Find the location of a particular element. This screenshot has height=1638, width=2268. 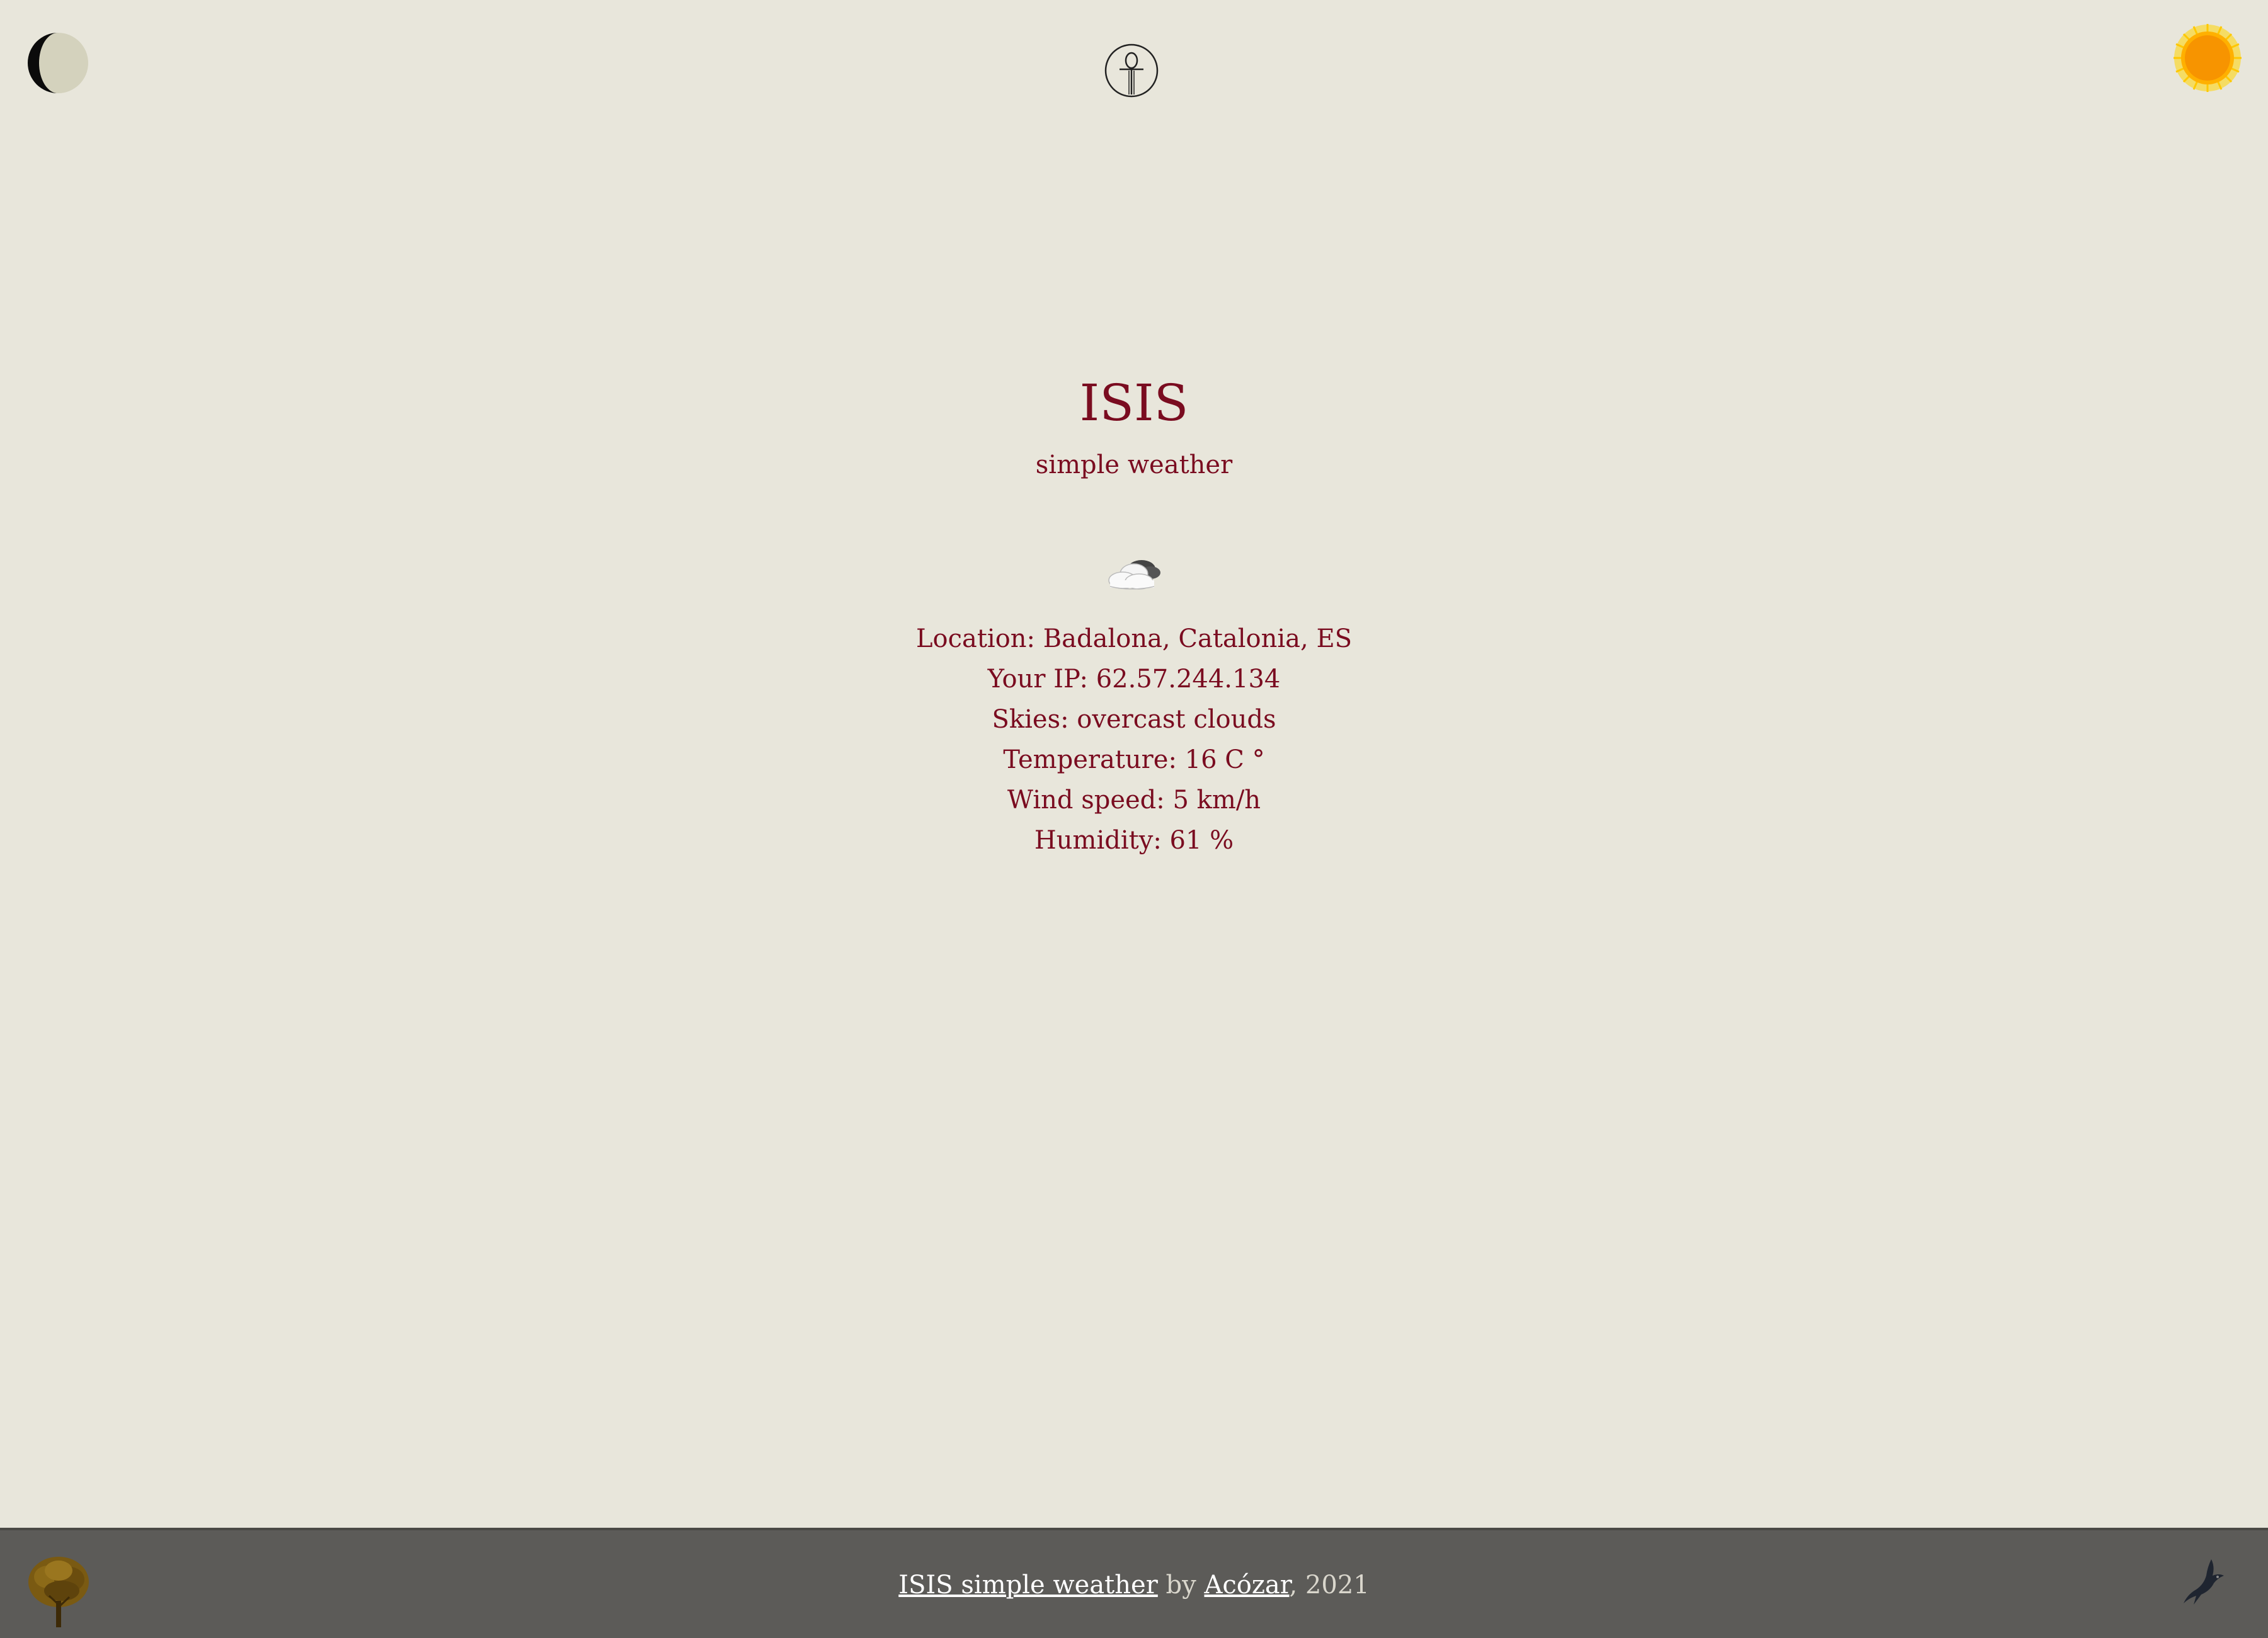

temperature-text: Temperature: 16 C ° is located at coordinates (1134, 759).